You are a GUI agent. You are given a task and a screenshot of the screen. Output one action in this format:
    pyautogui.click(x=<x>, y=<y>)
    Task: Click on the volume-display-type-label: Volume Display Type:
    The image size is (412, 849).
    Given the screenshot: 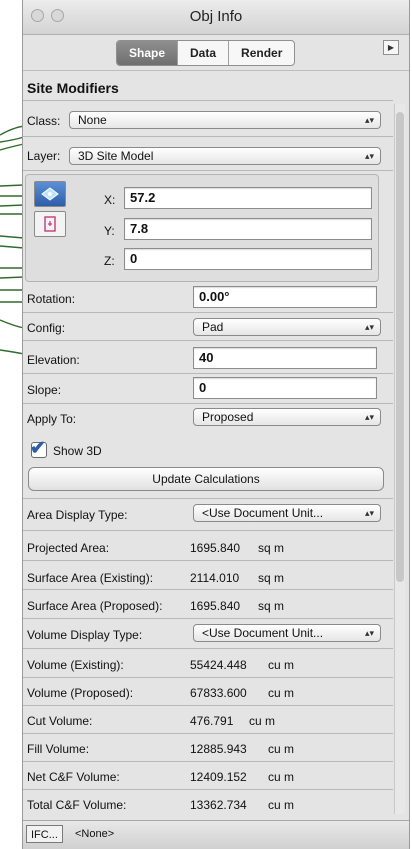 What is the action you would take?
    pyautogui.click(x=85, y=635)
    